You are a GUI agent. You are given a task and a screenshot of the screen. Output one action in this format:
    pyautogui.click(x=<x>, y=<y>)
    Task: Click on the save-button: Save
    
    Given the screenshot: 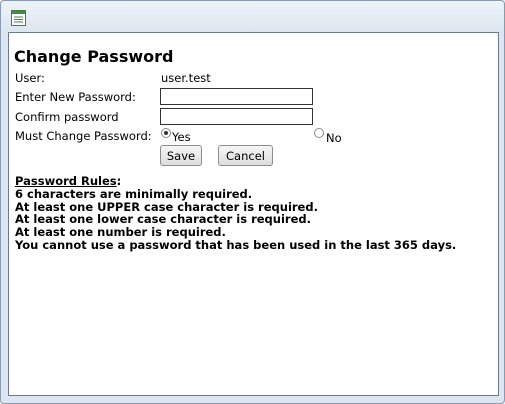 What is the action you would take?
    pyautogui.click(x=181, y=155)
    